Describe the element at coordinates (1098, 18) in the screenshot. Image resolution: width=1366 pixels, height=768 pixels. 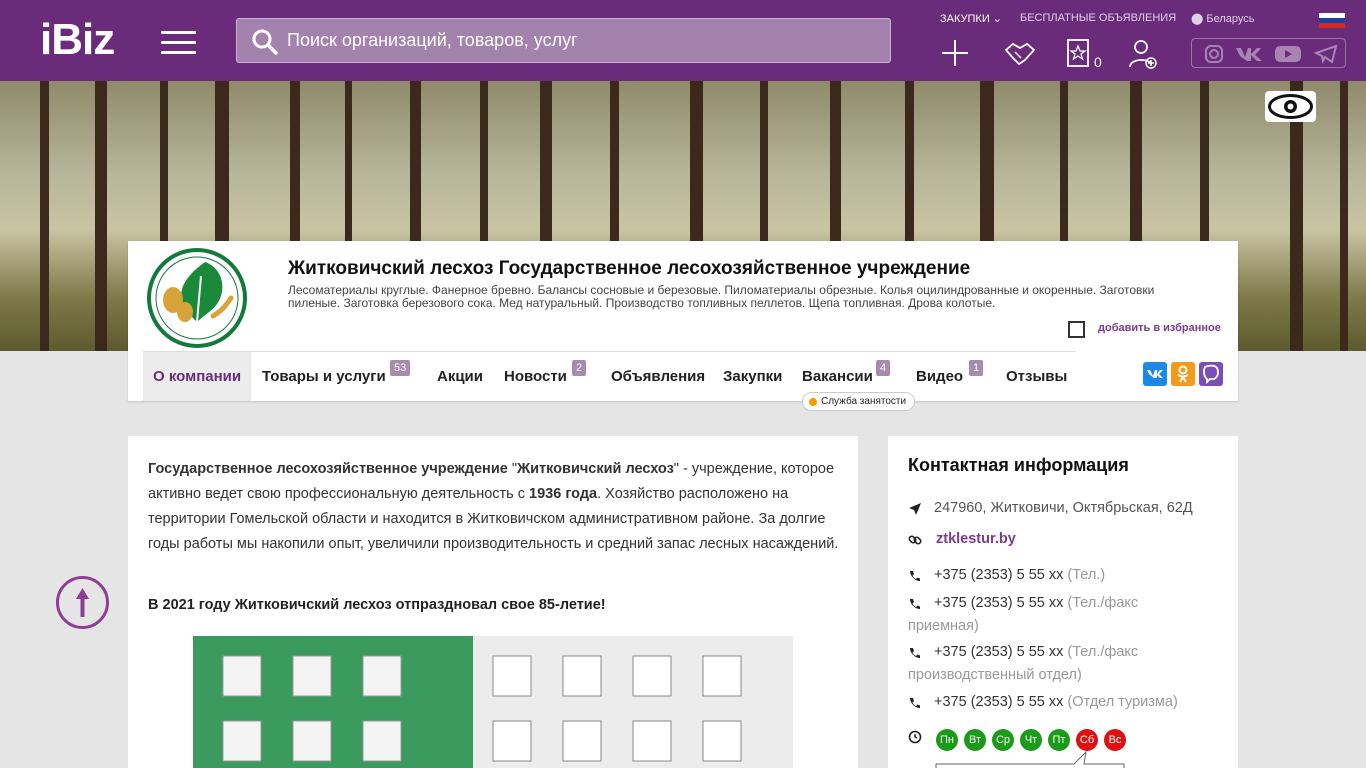
I see `free-ads-link: БЕСПЛАТНЫЕ ОБЪЯВЛЕНИЯ` at that location.